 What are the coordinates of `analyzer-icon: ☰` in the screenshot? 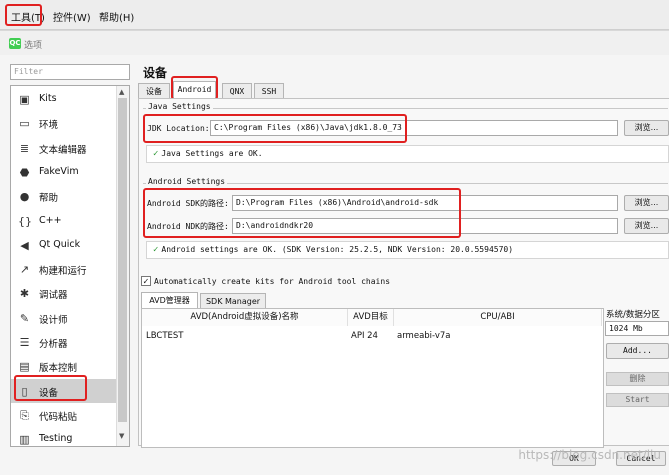 It's located at (24, 342).